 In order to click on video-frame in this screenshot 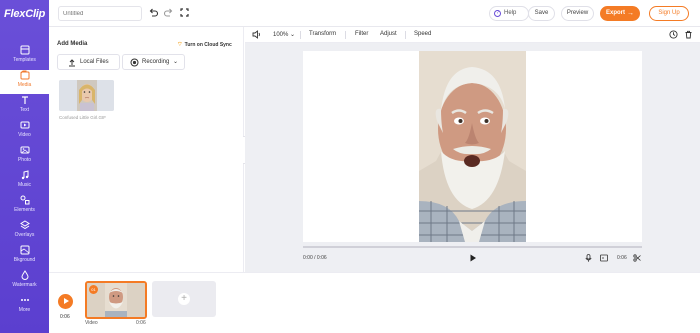, I will do `click(472, 146)`.